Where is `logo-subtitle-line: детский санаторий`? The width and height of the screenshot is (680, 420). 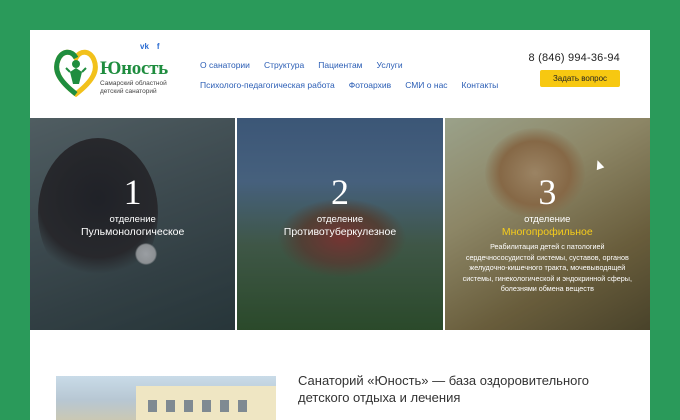
logo-subtitle-line: детский санаторий is located at coordinates (128, 91).